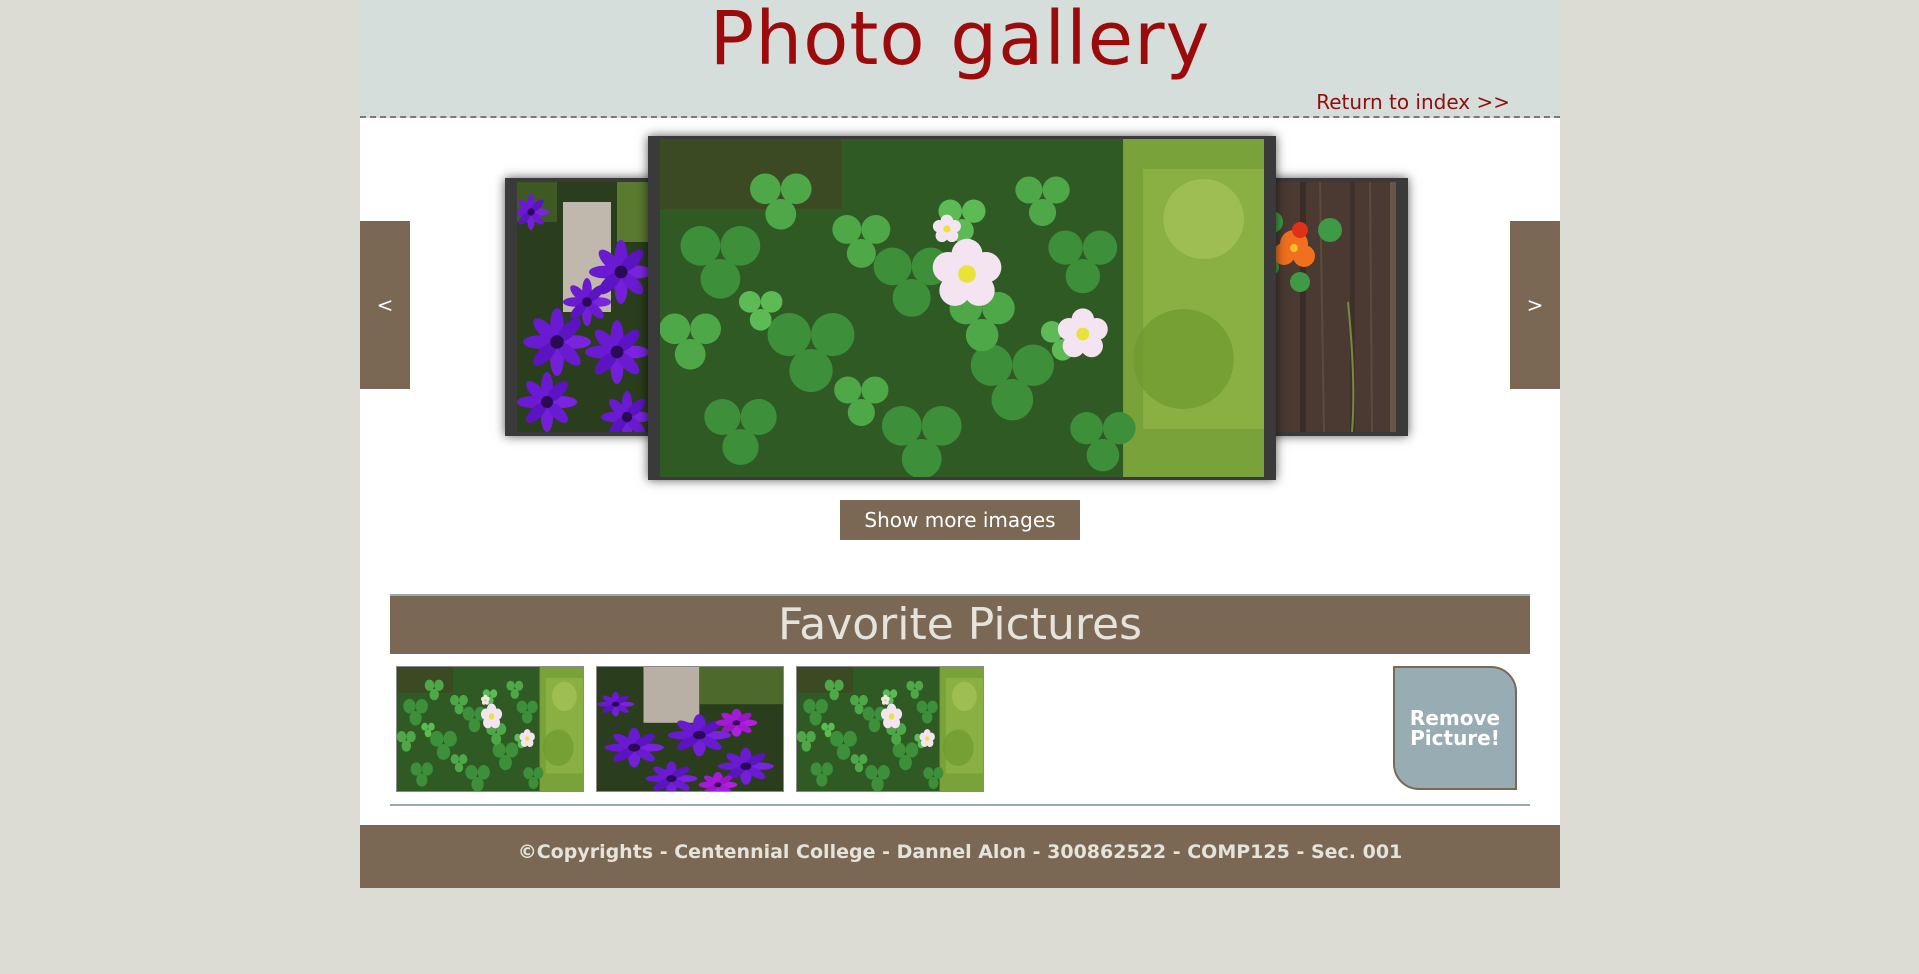  I want to click on favorite-pictures-header: Favorite Pictures, so click(960, 624).